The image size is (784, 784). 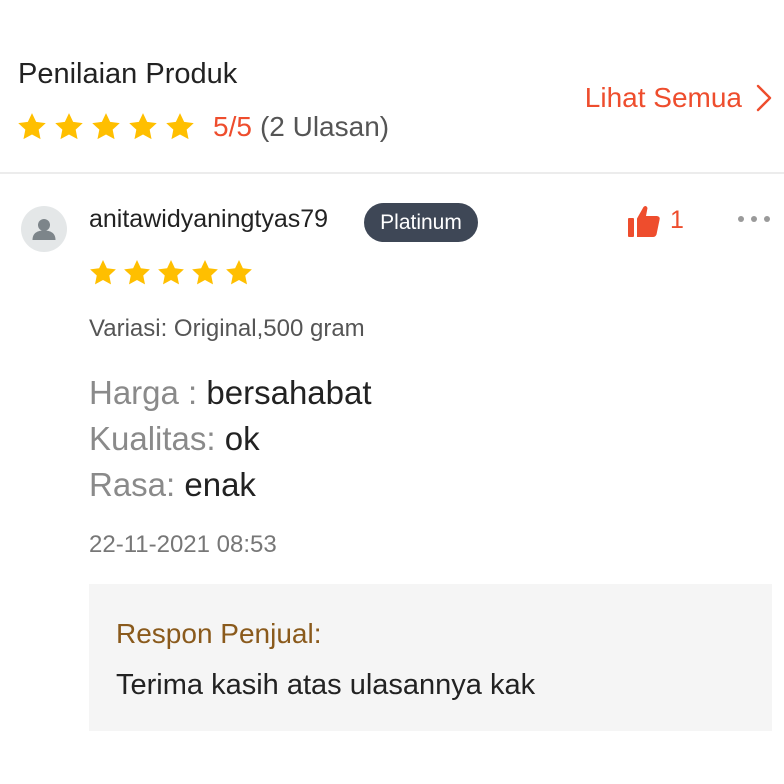 I want to click on rating-score: 5/5, so click(x=232, y=126).